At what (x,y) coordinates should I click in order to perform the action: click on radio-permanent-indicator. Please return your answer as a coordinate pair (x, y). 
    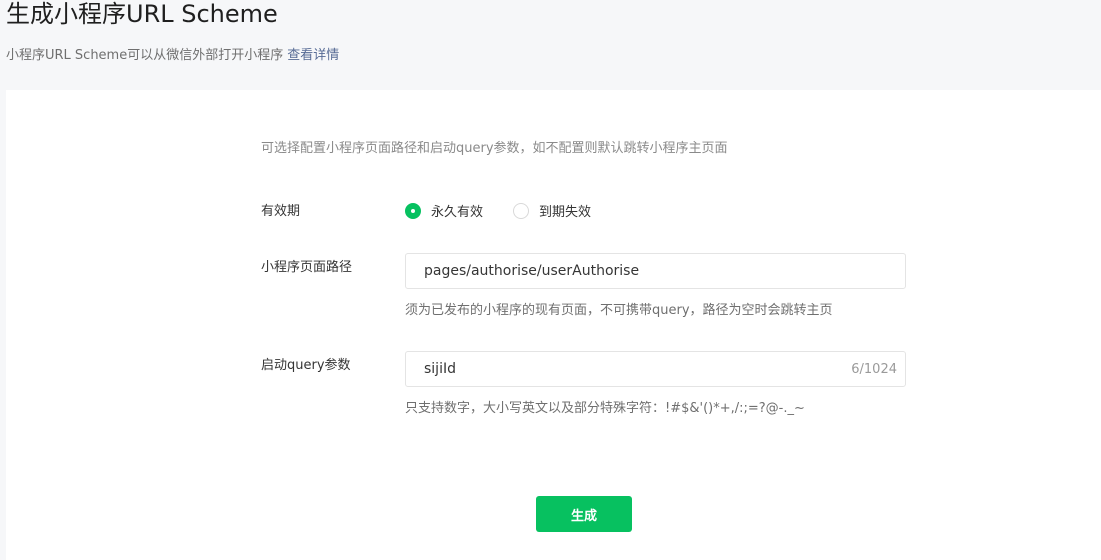
    Looking at the image, I should click on (413, 210).